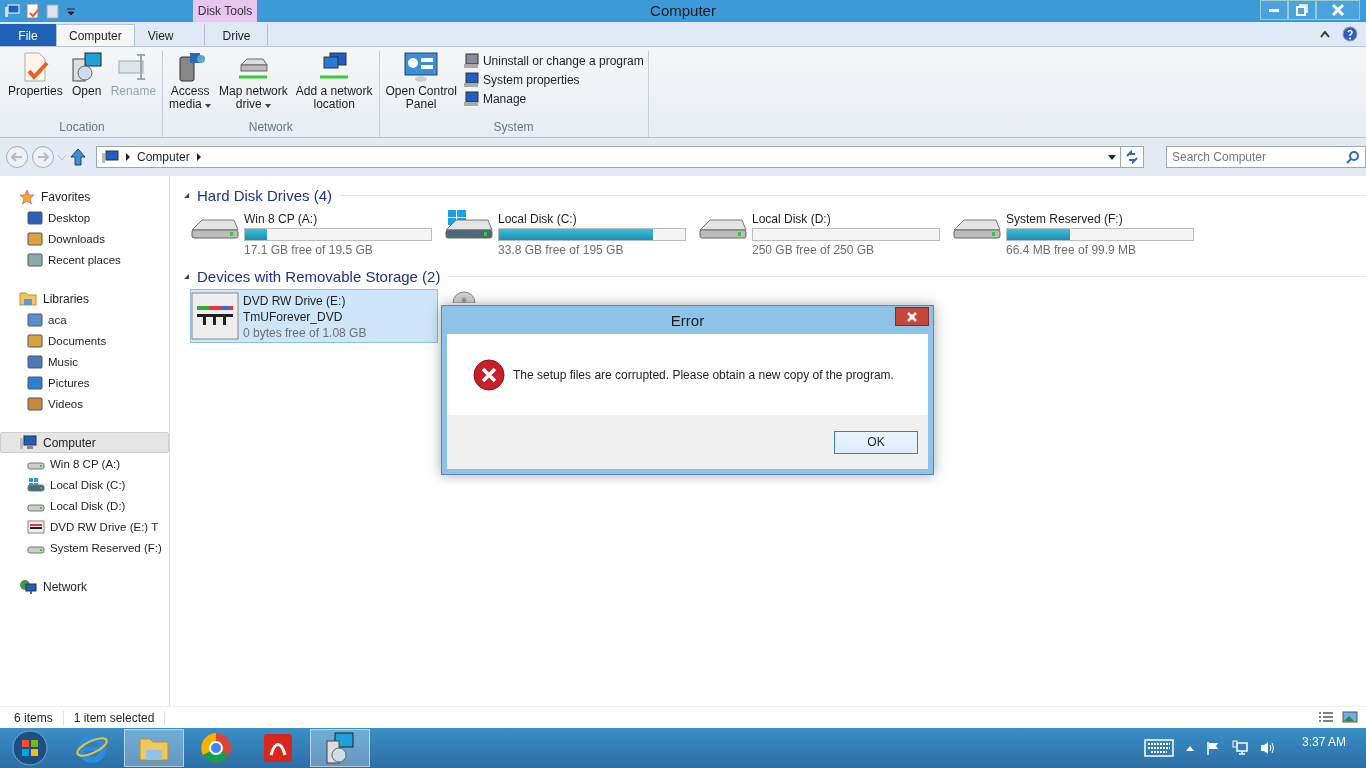 This screenshot has height=768, width=1366. I want to click on drive-name: Local Disk (D:), so click(846, 219).